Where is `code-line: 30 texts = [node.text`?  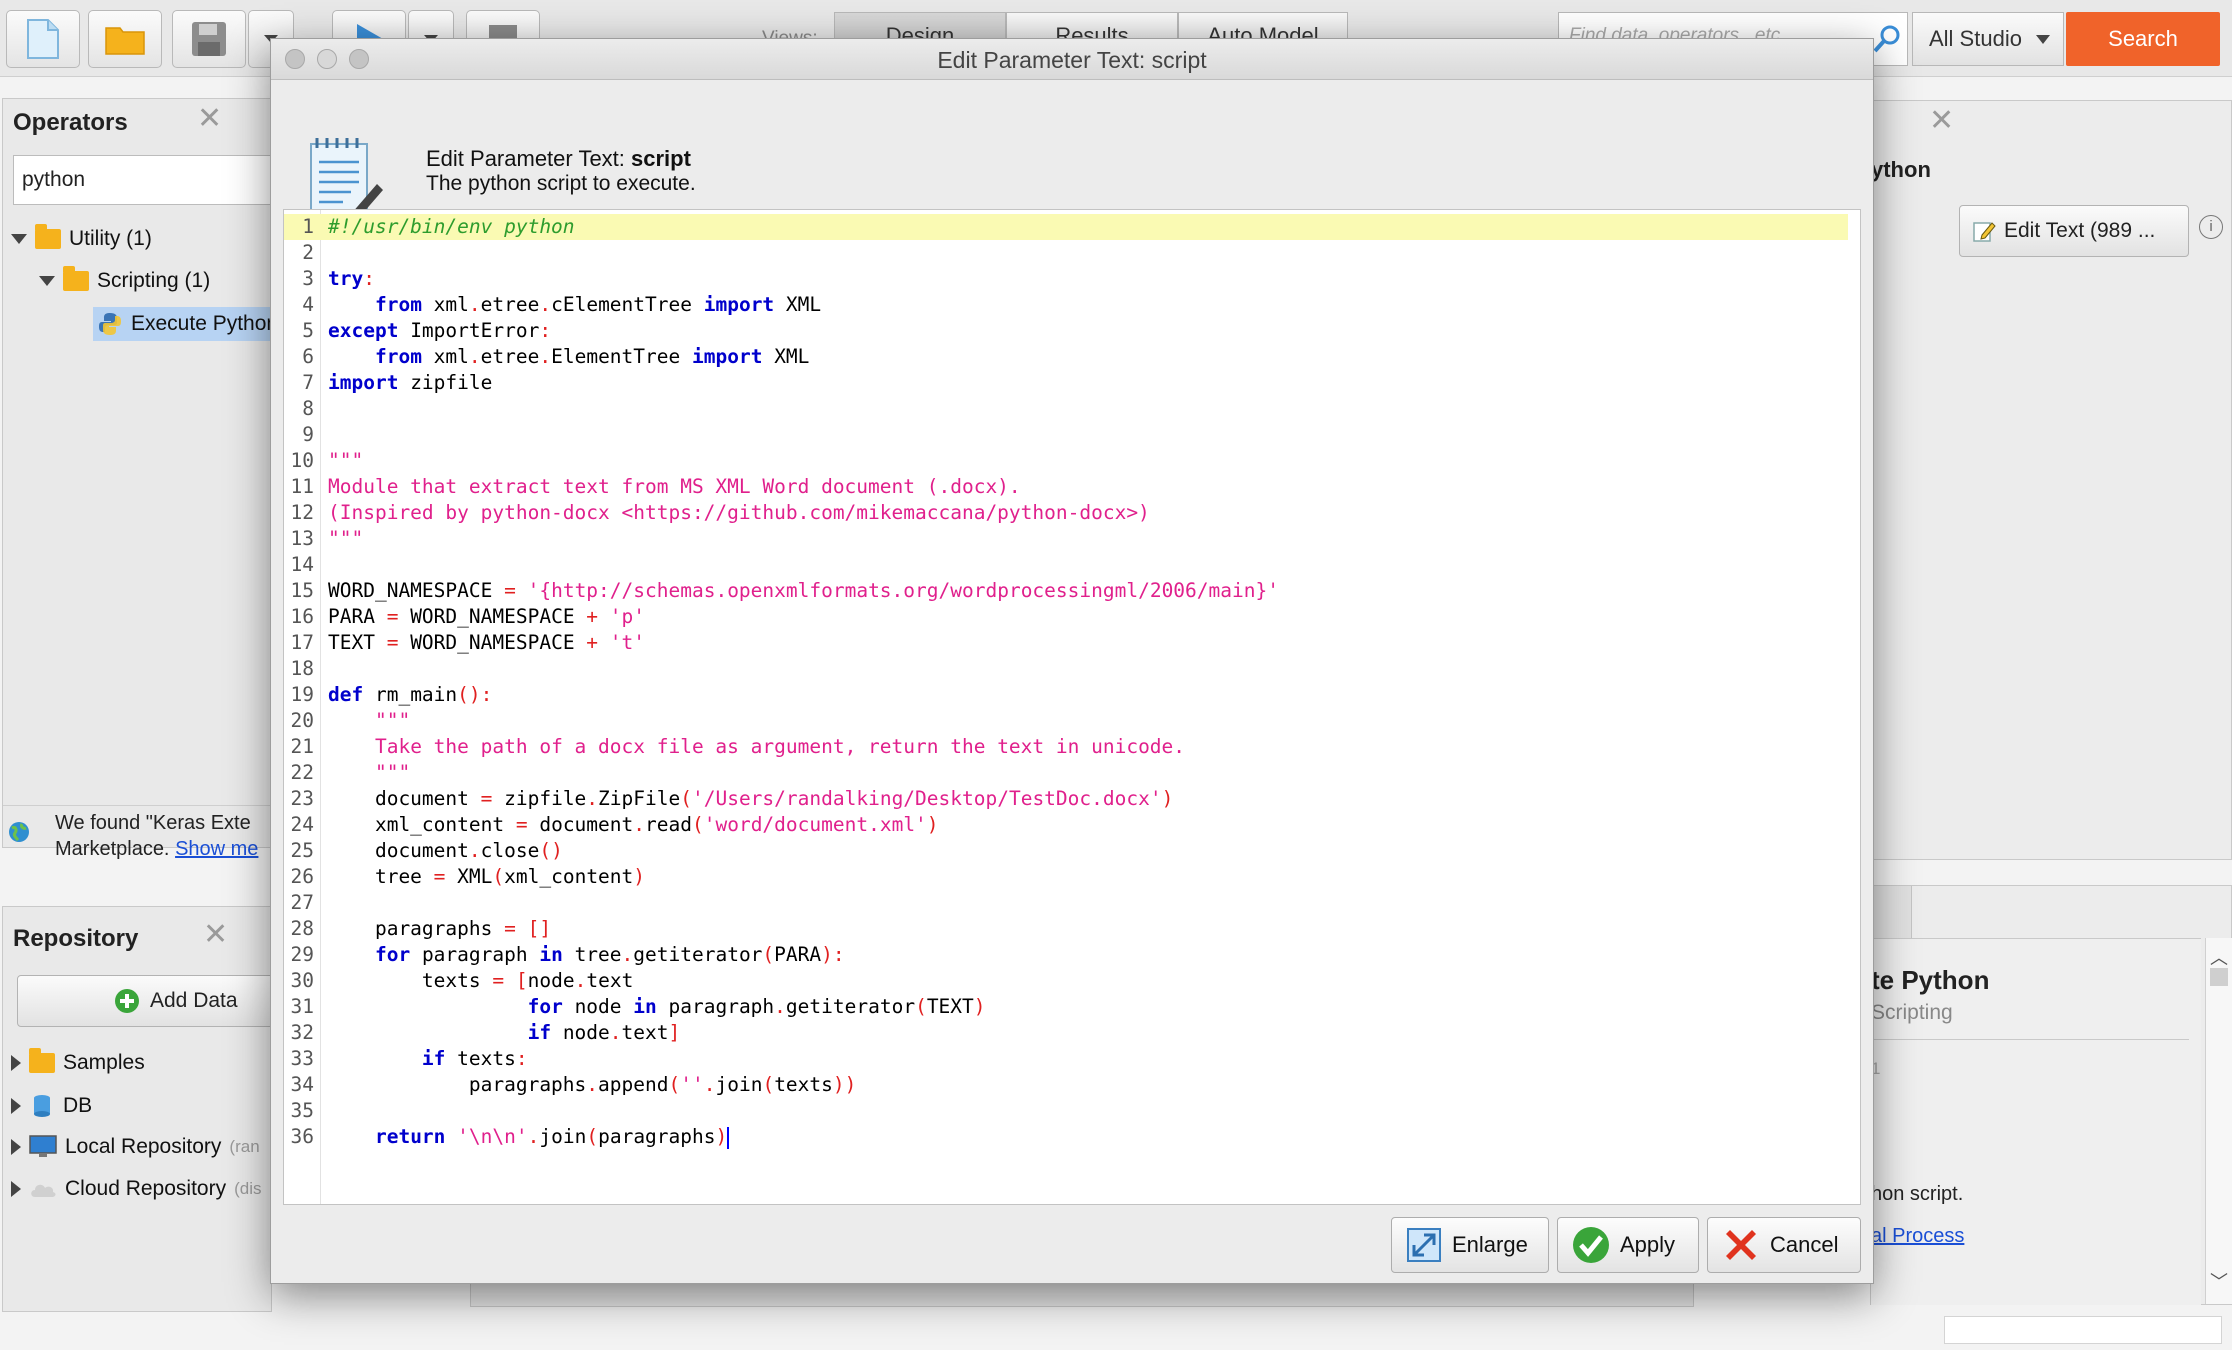 code-line: 30 texts = [node.text is located at coordinates (1072, 981).